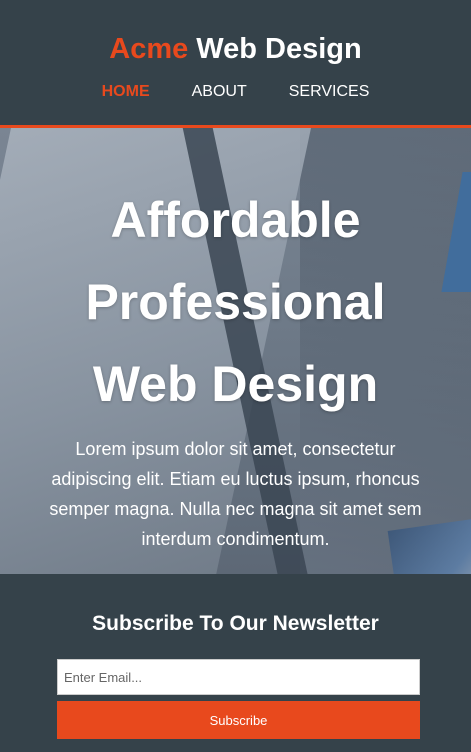 Image resolution: width=471 pixels, height=752 pixels. I want to click on newsletter-heading: Subscribe To Our Newsletter, so click(235, 623).